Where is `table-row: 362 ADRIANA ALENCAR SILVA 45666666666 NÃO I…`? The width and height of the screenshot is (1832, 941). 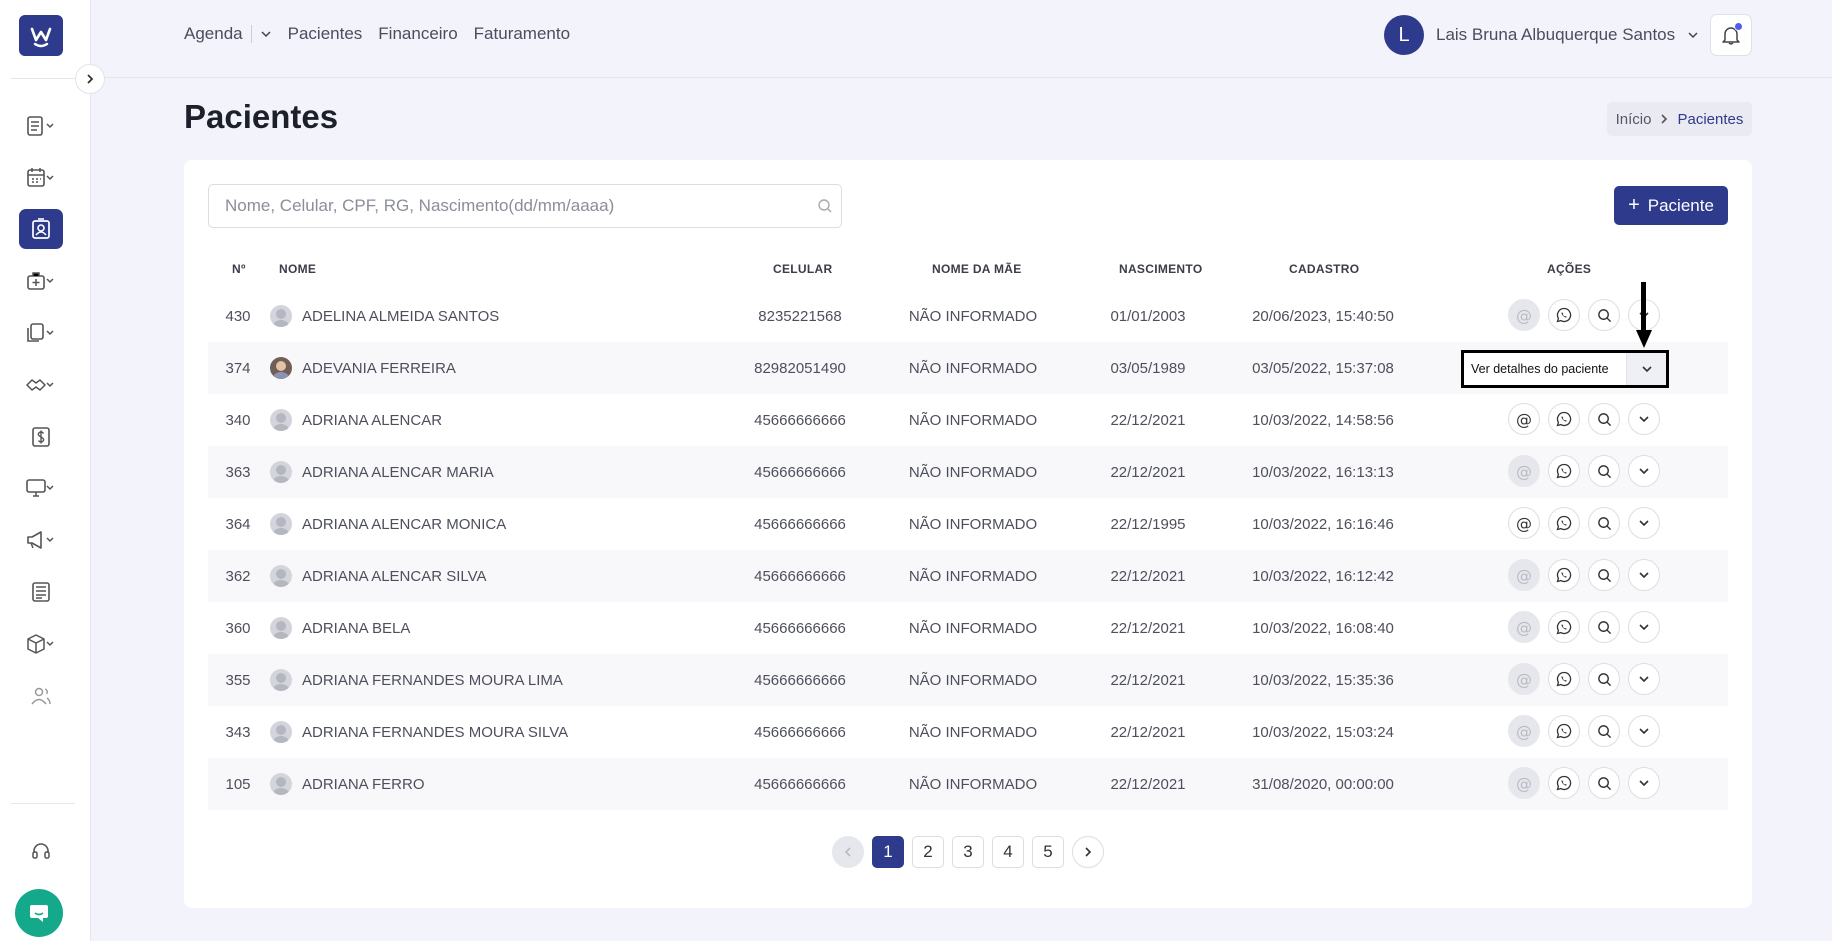 table-row: 362 ADRIANA ALENCAR SILVA 45666666666 NÃO I… is located at coordinates (968, 576).